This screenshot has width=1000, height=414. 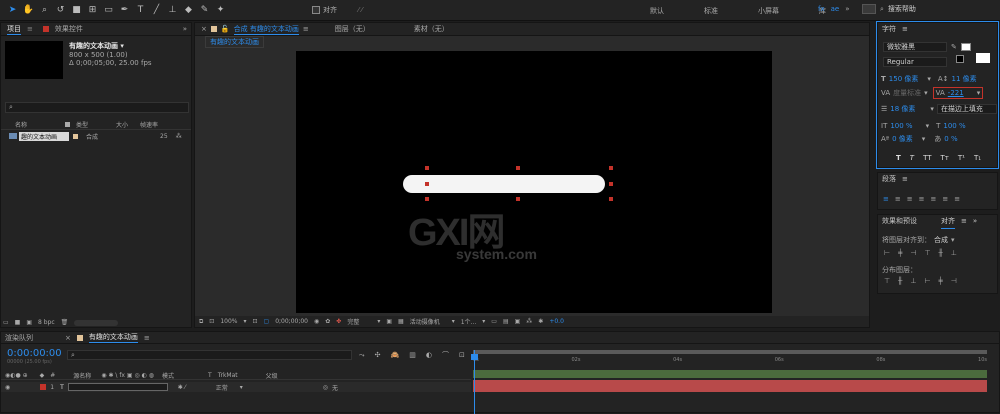 What do you see at coordinates (965, 47) in the screenshot?
I see `fill-color-swatch` at bounding box center [965, 47].